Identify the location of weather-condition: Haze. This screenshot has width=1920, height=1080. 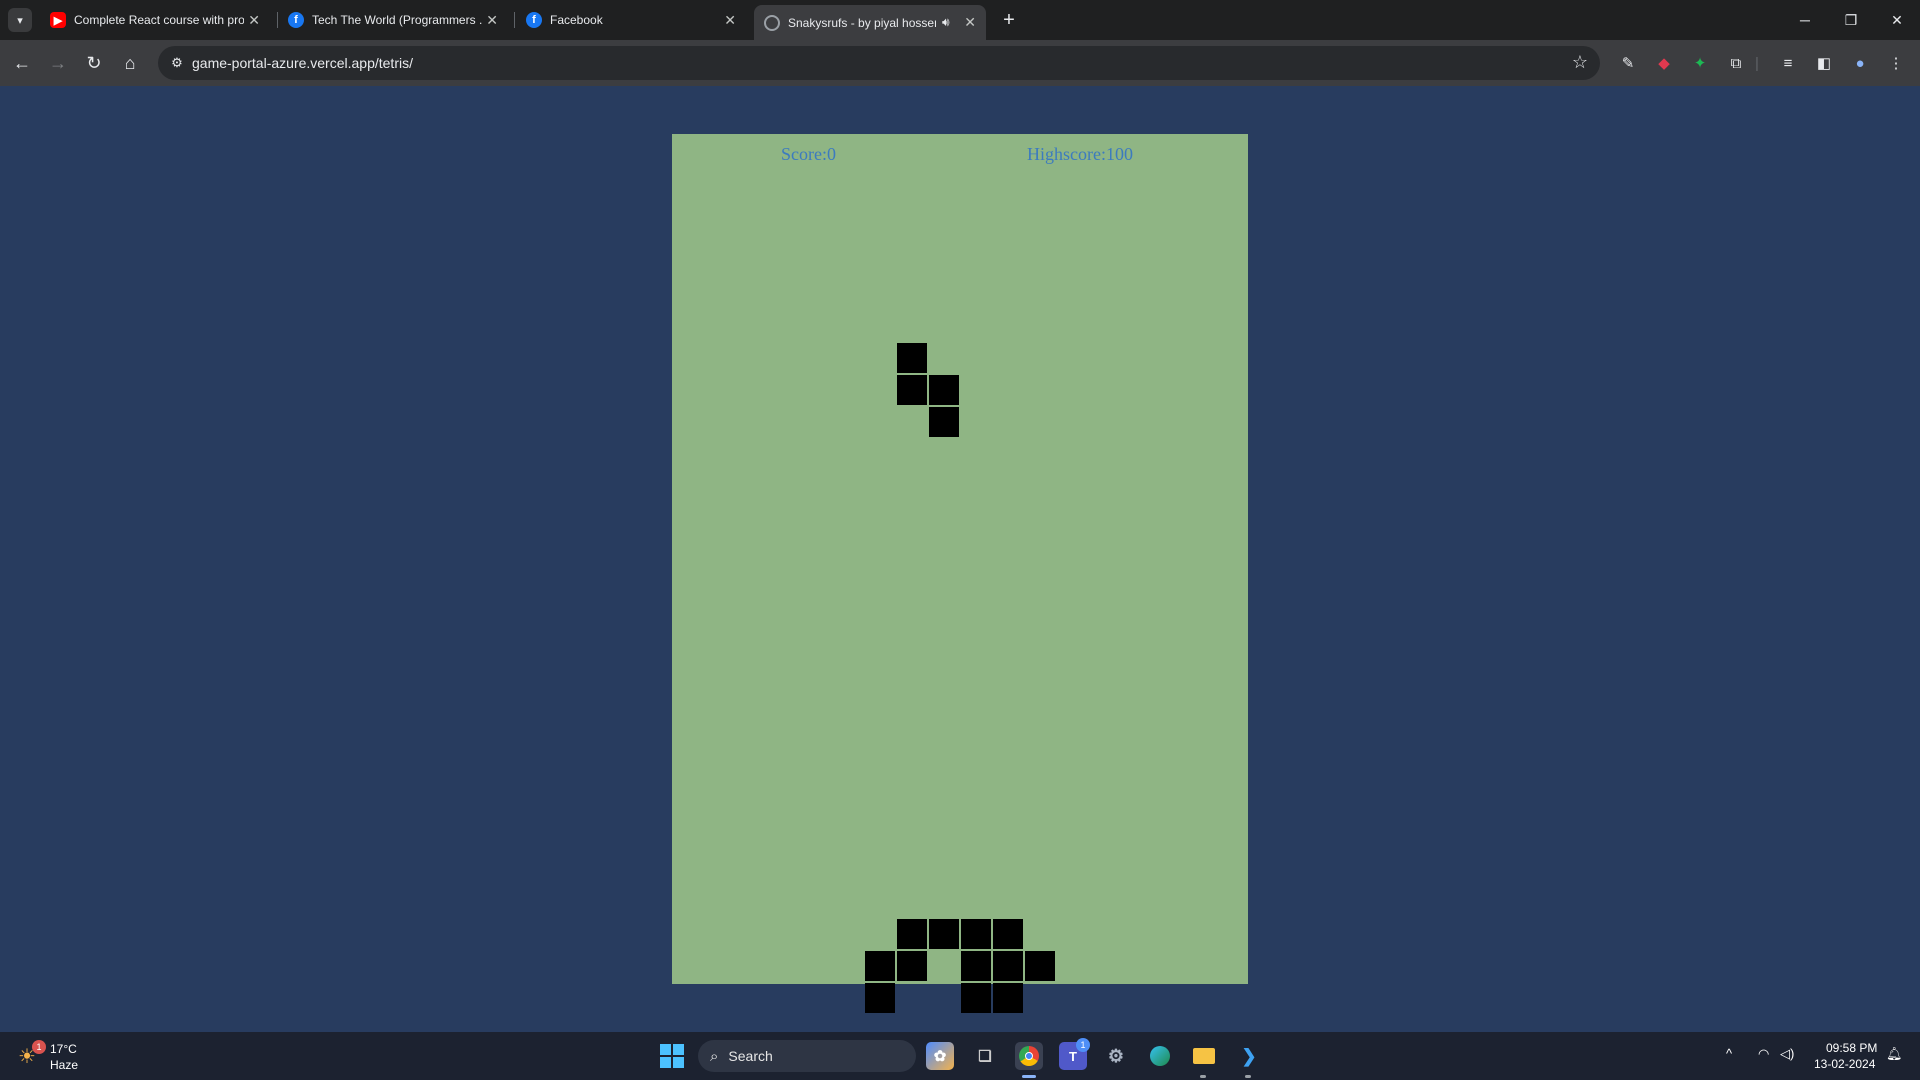
(64, 1065).